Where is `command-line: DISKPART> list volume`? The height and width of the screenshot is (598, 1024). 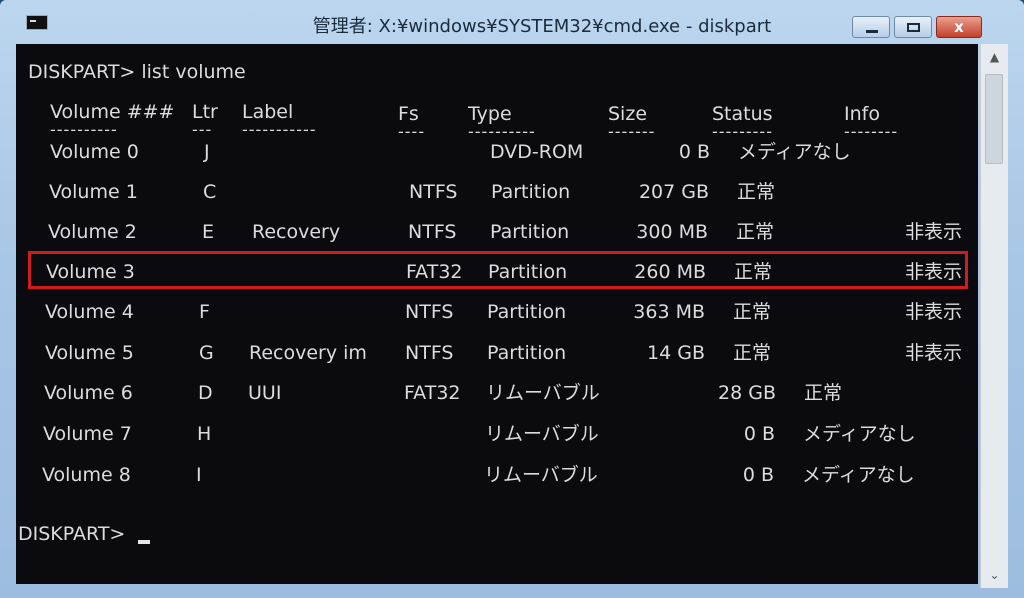
command-line: DISKPART> list volume is located at coordinates (137, 72).